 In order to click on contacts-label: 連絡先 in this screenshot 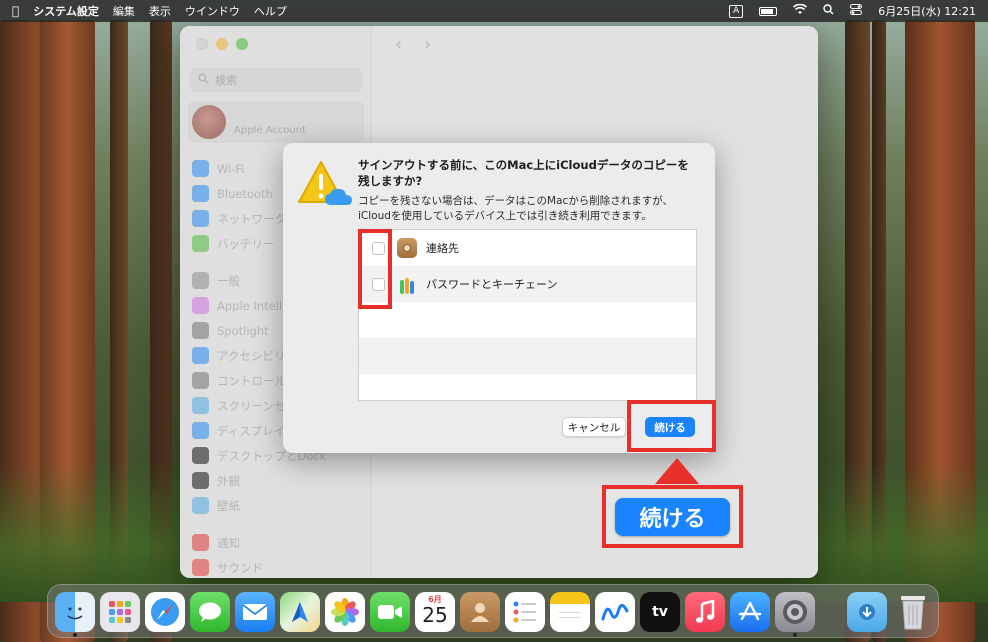, I will do `click(442, 248)`.